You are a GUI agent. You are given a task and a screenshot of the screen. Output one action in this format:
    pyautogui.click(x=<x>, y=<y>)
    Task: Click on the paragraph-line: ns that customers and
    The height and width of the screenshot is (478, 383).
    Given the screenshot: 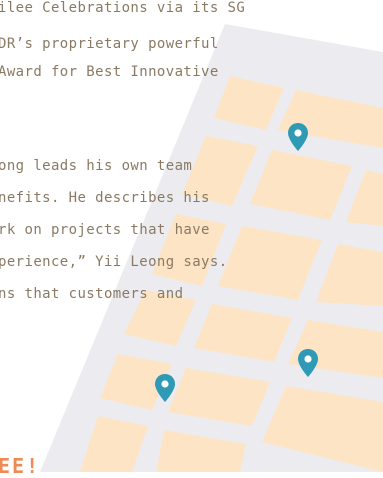 What is the action you would take?
    pyautogui.click(x=92, y=294)
    